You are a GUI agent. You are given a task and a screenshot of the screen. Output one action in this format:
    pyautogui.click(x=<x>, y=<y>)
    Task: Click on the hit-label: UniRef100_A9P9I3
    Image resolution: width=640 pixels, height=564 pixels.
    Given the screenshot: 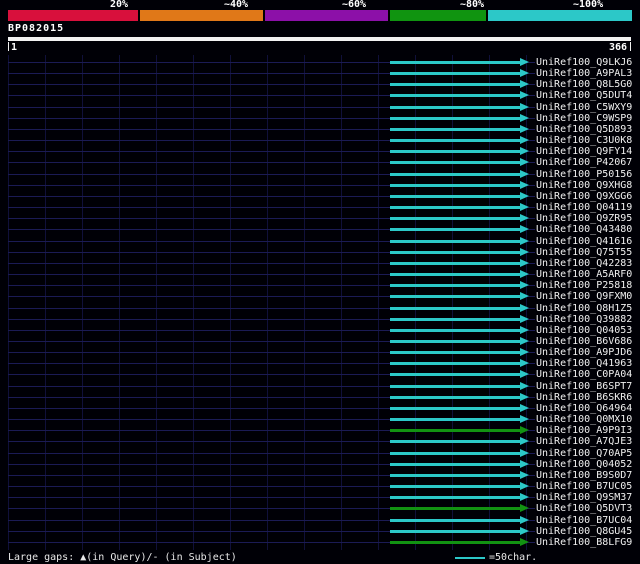 What is the action you would take?
    pyautogui.click(x=584, y=430)
    